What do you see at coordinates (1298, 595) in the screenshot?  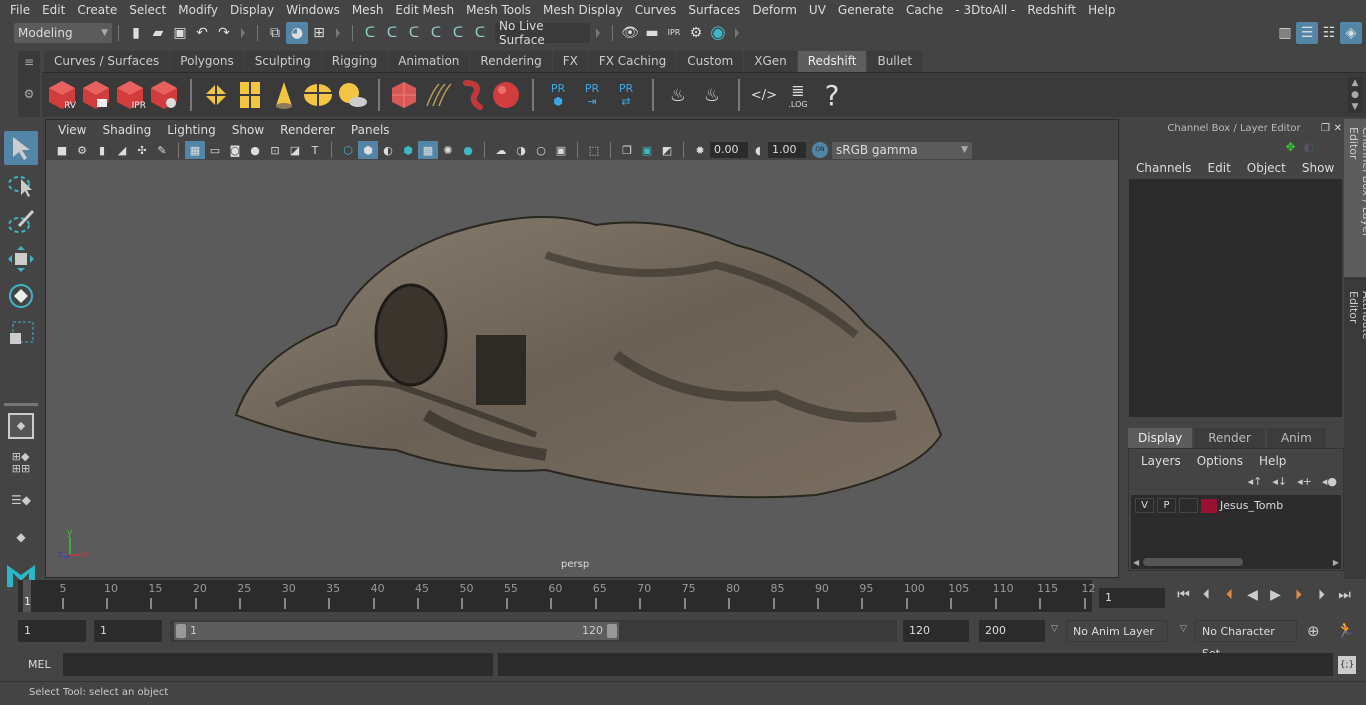 I see `step-forward-key-icon: ⏵` at bounding box center [1298, 595].